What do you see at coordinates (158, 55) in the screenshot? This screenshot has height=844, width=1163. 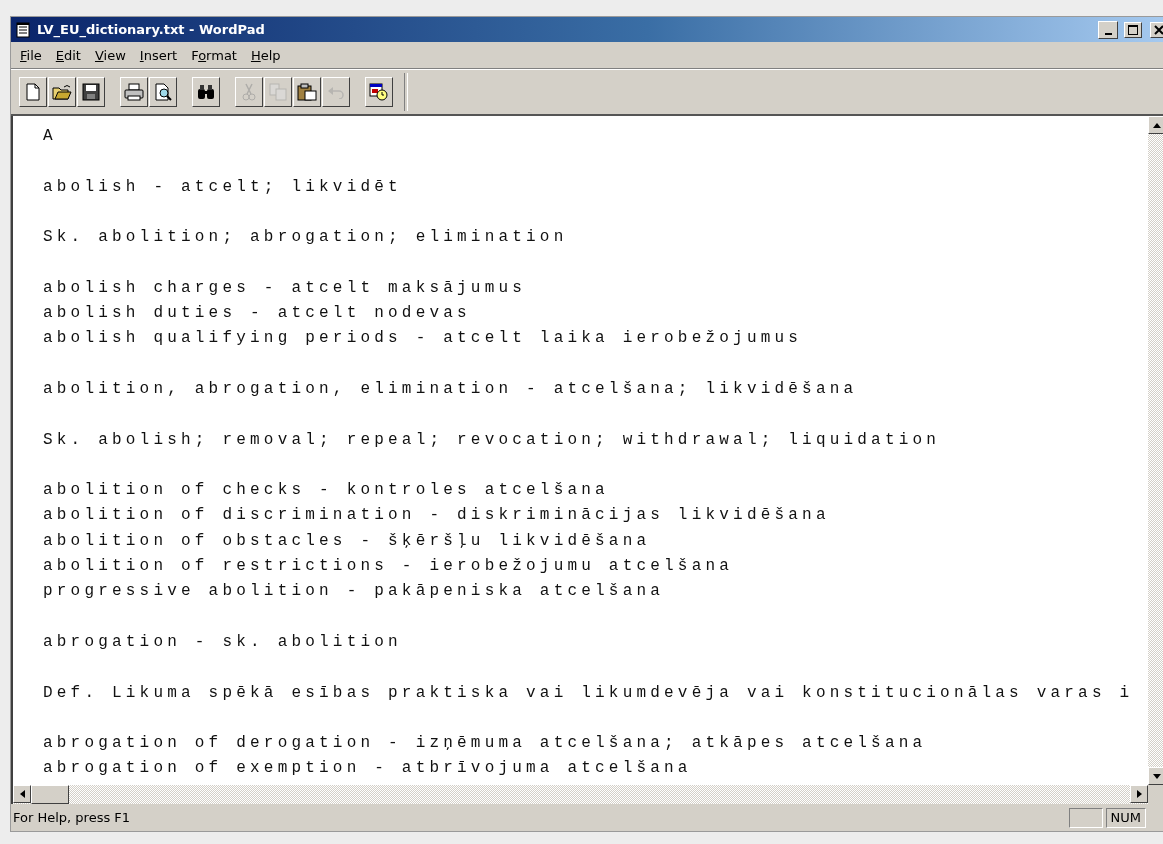 I see `menu-item: Insert` at bounding box center [158, 55].